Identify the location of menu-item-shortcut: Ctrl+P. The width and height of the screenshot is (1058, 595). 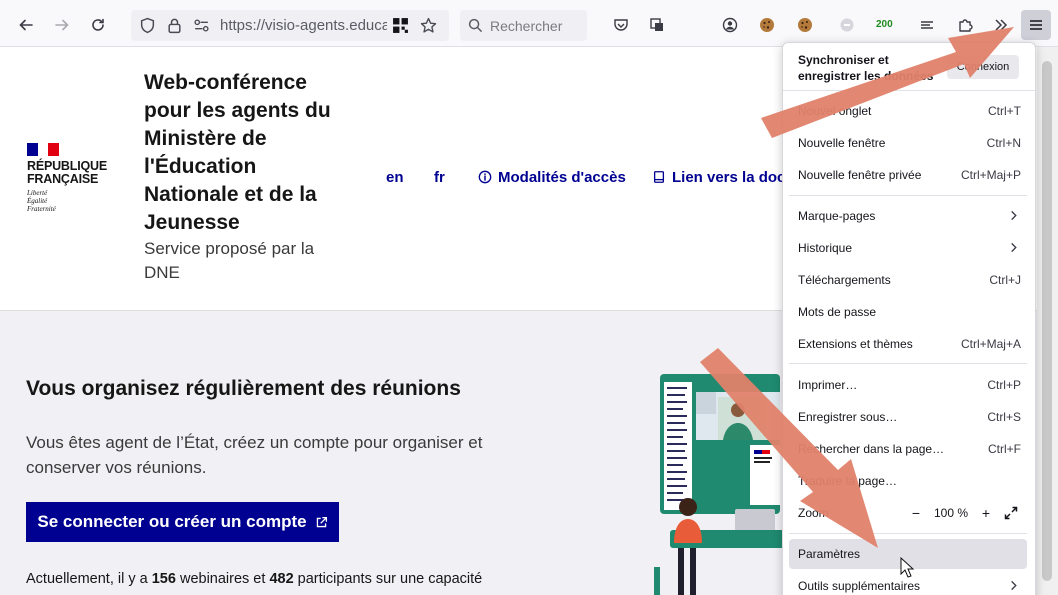
(1004, 385).